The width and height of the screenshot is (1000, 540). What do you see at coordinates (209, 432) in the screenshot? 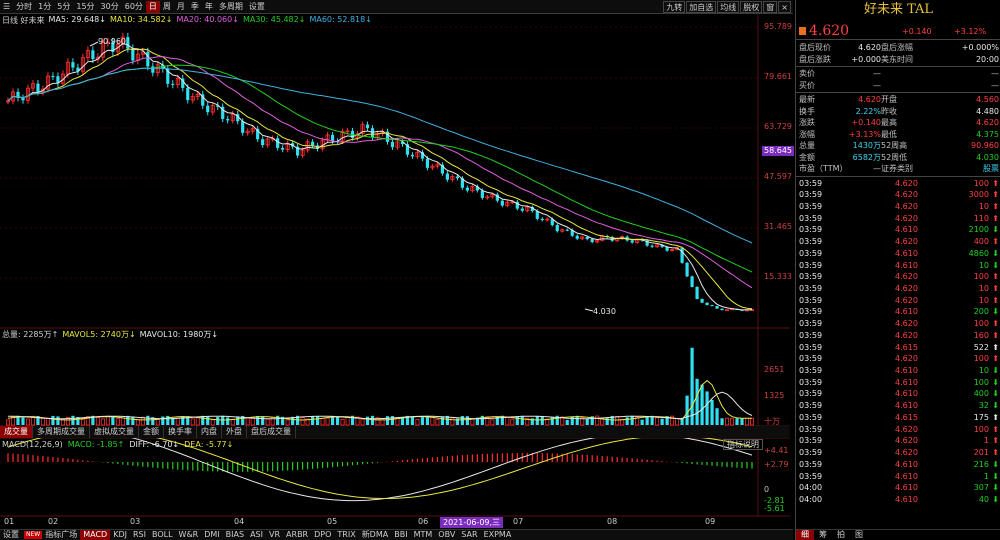
I see `volume-tab: 内盘` at bounding box center [209, 432].